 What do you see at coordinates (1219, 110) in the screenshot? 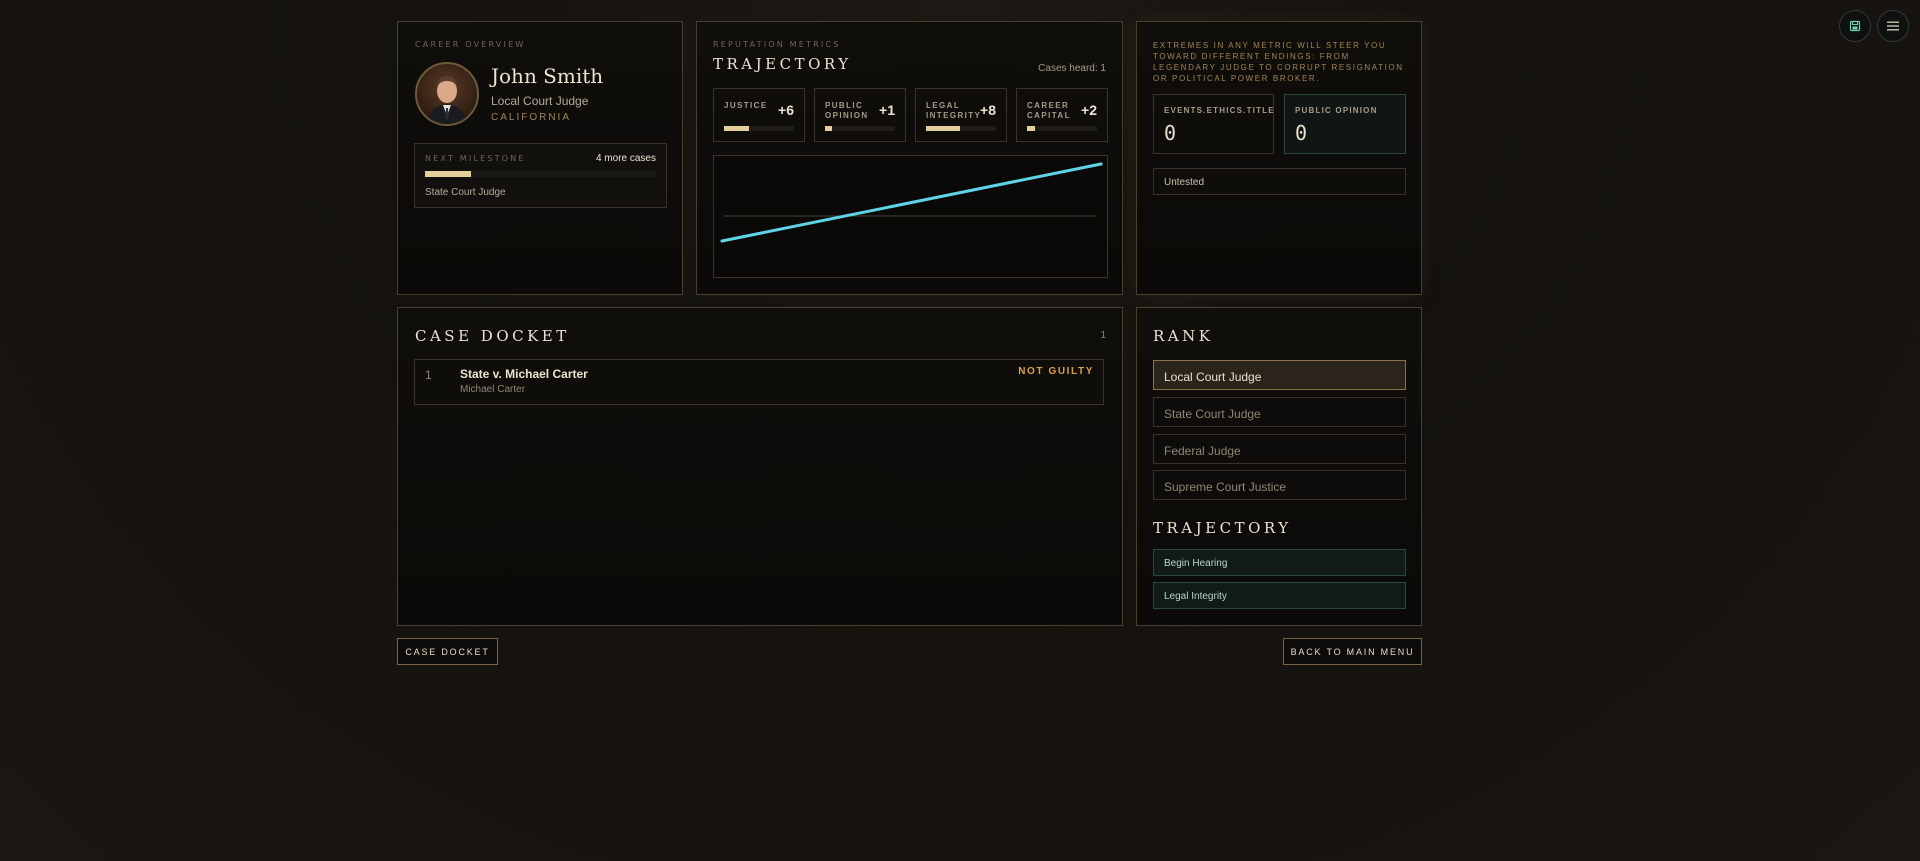
I see `ethics-label: EVENTS.ETHICS.TITLE` at bounding box center [1219, 110].